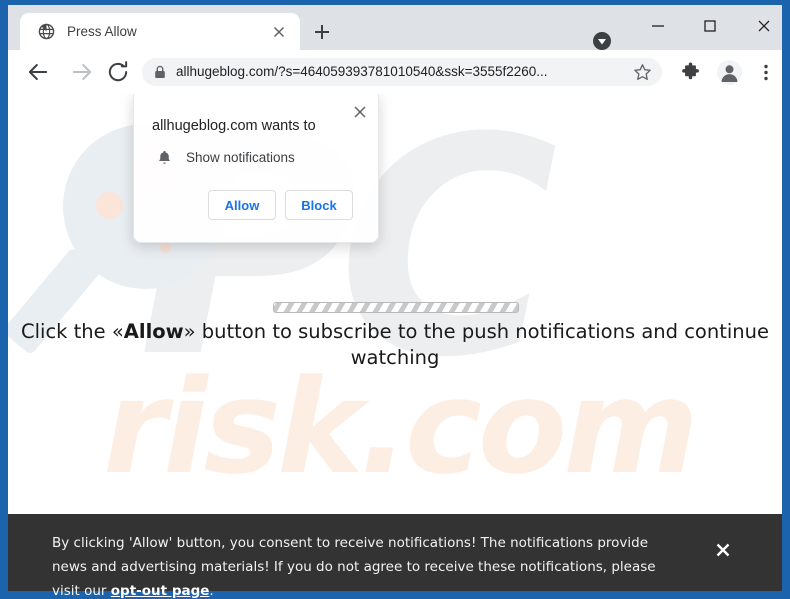  Describe the element at coordinates (395, 27) in the screenshot. I see `tab-strip: Press Allow` at that location.